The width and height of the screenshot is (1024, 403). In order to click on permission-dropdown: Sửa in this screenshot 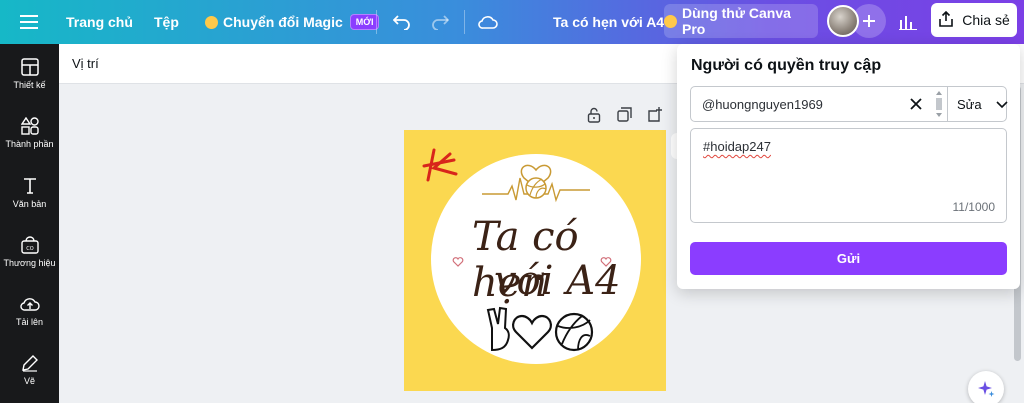, I will do `click(977, 104)`.